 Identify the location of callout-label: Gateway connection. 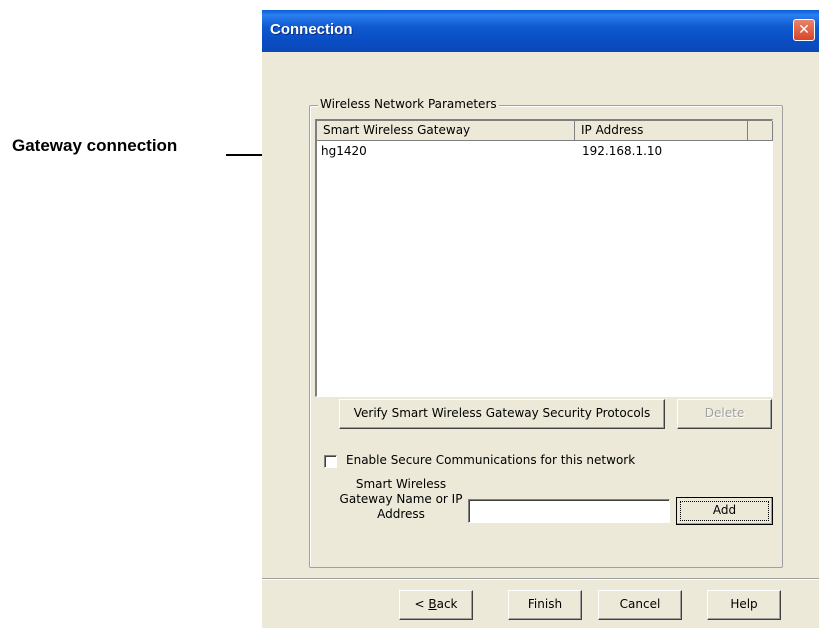
(95, 145).